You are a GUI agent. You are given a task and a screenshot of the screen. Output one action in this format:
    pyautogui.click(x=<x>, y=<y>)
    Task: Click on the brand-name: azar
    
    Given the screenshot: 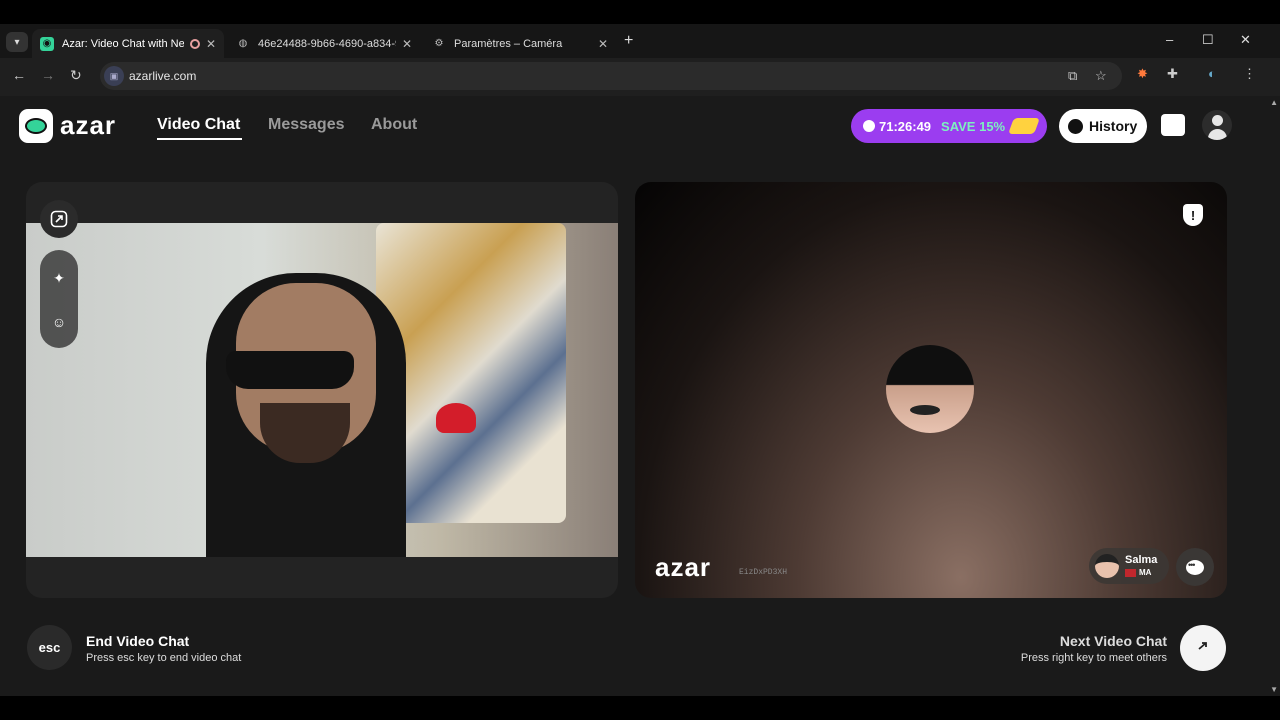 What is the action you would take?
    pyautogui.click(x=88, y=125)
    